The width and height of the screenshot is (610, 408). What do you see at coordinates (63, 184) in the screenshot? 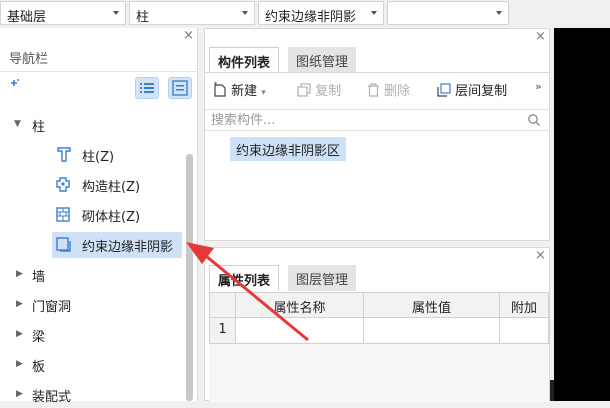
I see `construct-column-icon` at bounding box center [63, 184].